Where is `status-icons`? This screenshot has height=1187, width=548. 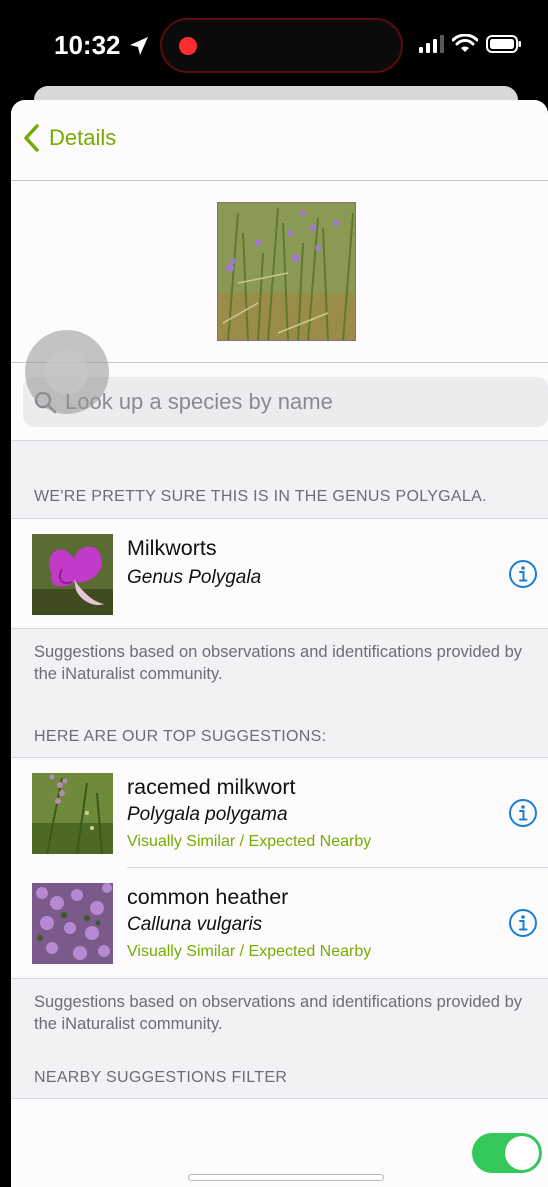 status-icons is located at coordinates (470, 44).